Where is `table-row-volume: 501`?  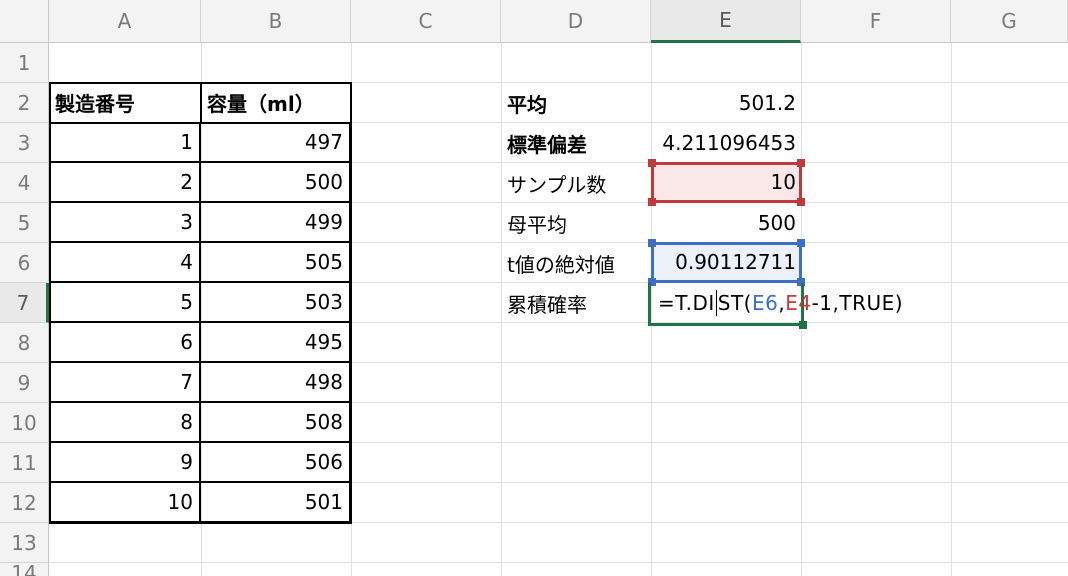 table-row-volume: 501 is located at coordinates (276, 502).